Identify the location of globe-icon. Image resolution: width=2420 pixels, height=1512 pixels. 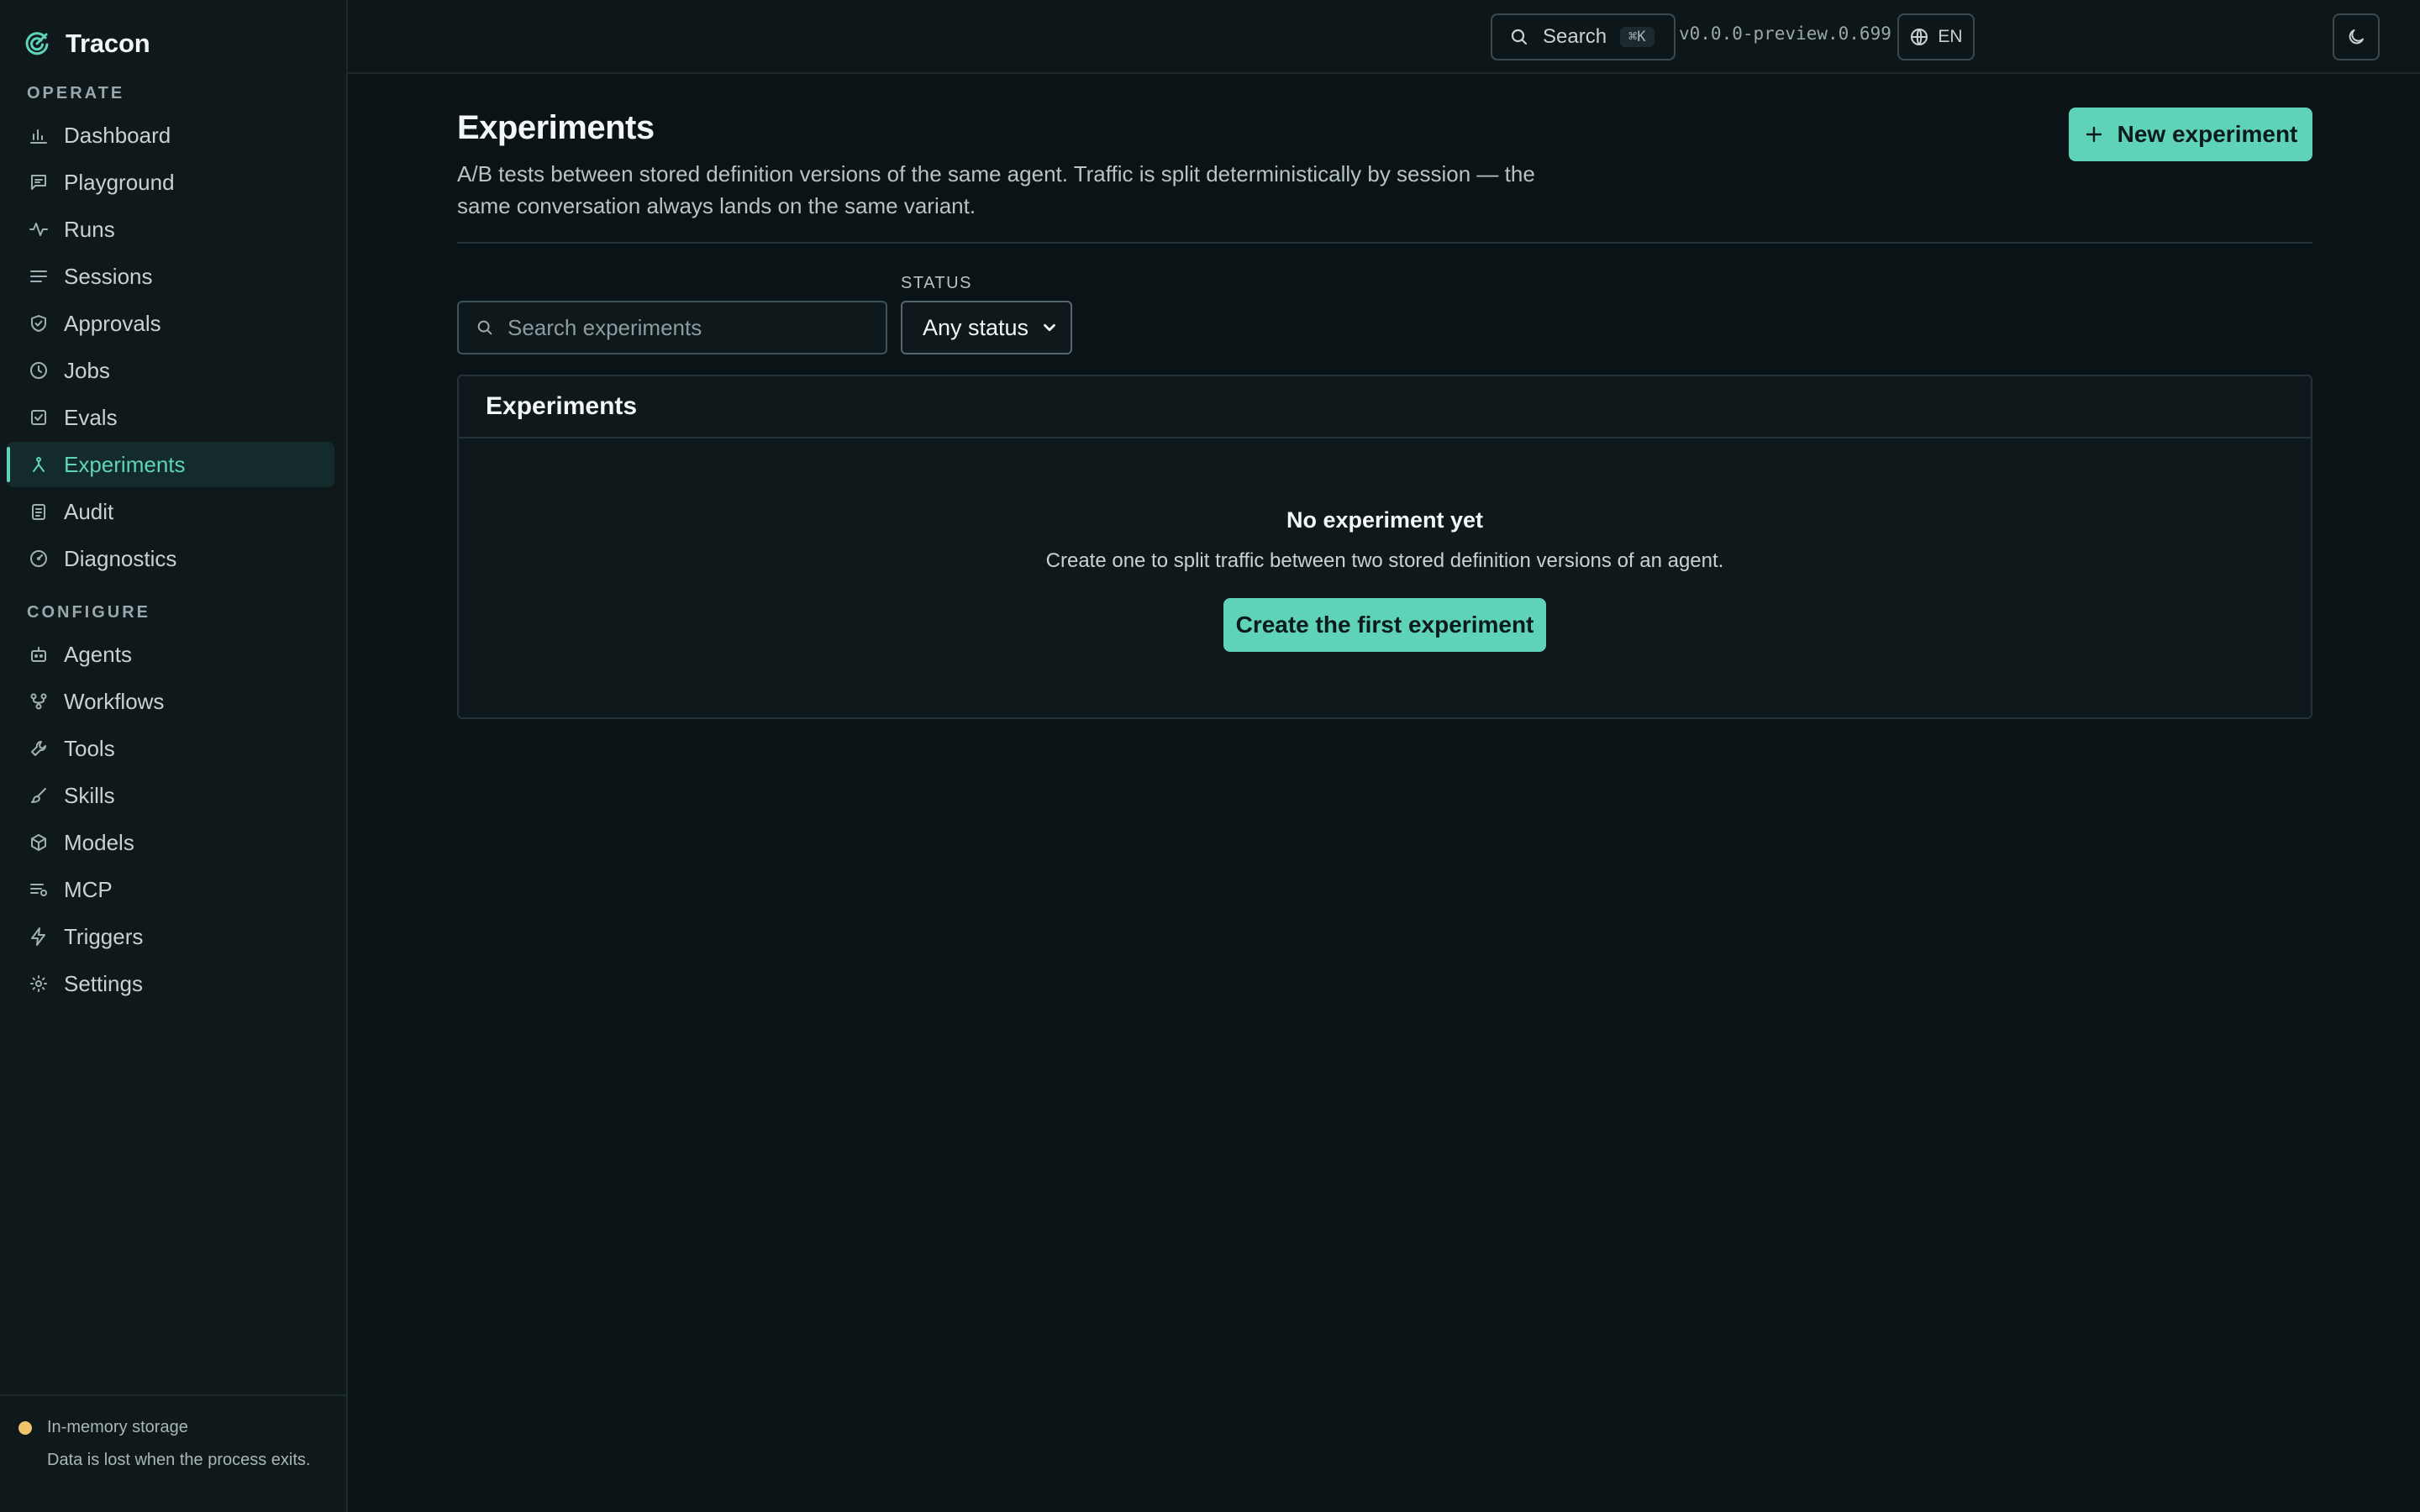
(1920, 37).